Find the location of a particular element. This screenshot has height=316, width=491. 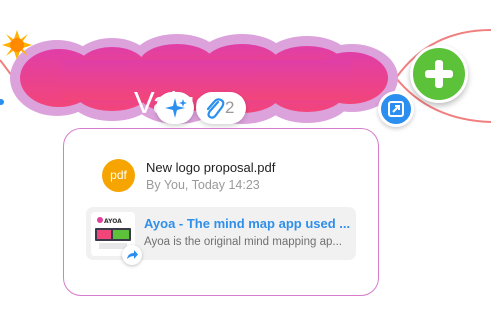

sparkle-icon is located at coordinates (176, 108).